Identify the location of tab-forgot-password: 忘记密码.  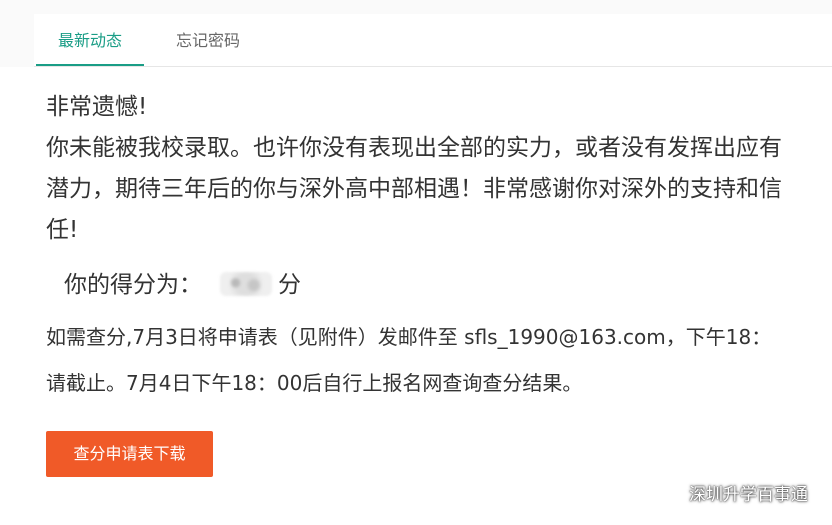
(208, 39).